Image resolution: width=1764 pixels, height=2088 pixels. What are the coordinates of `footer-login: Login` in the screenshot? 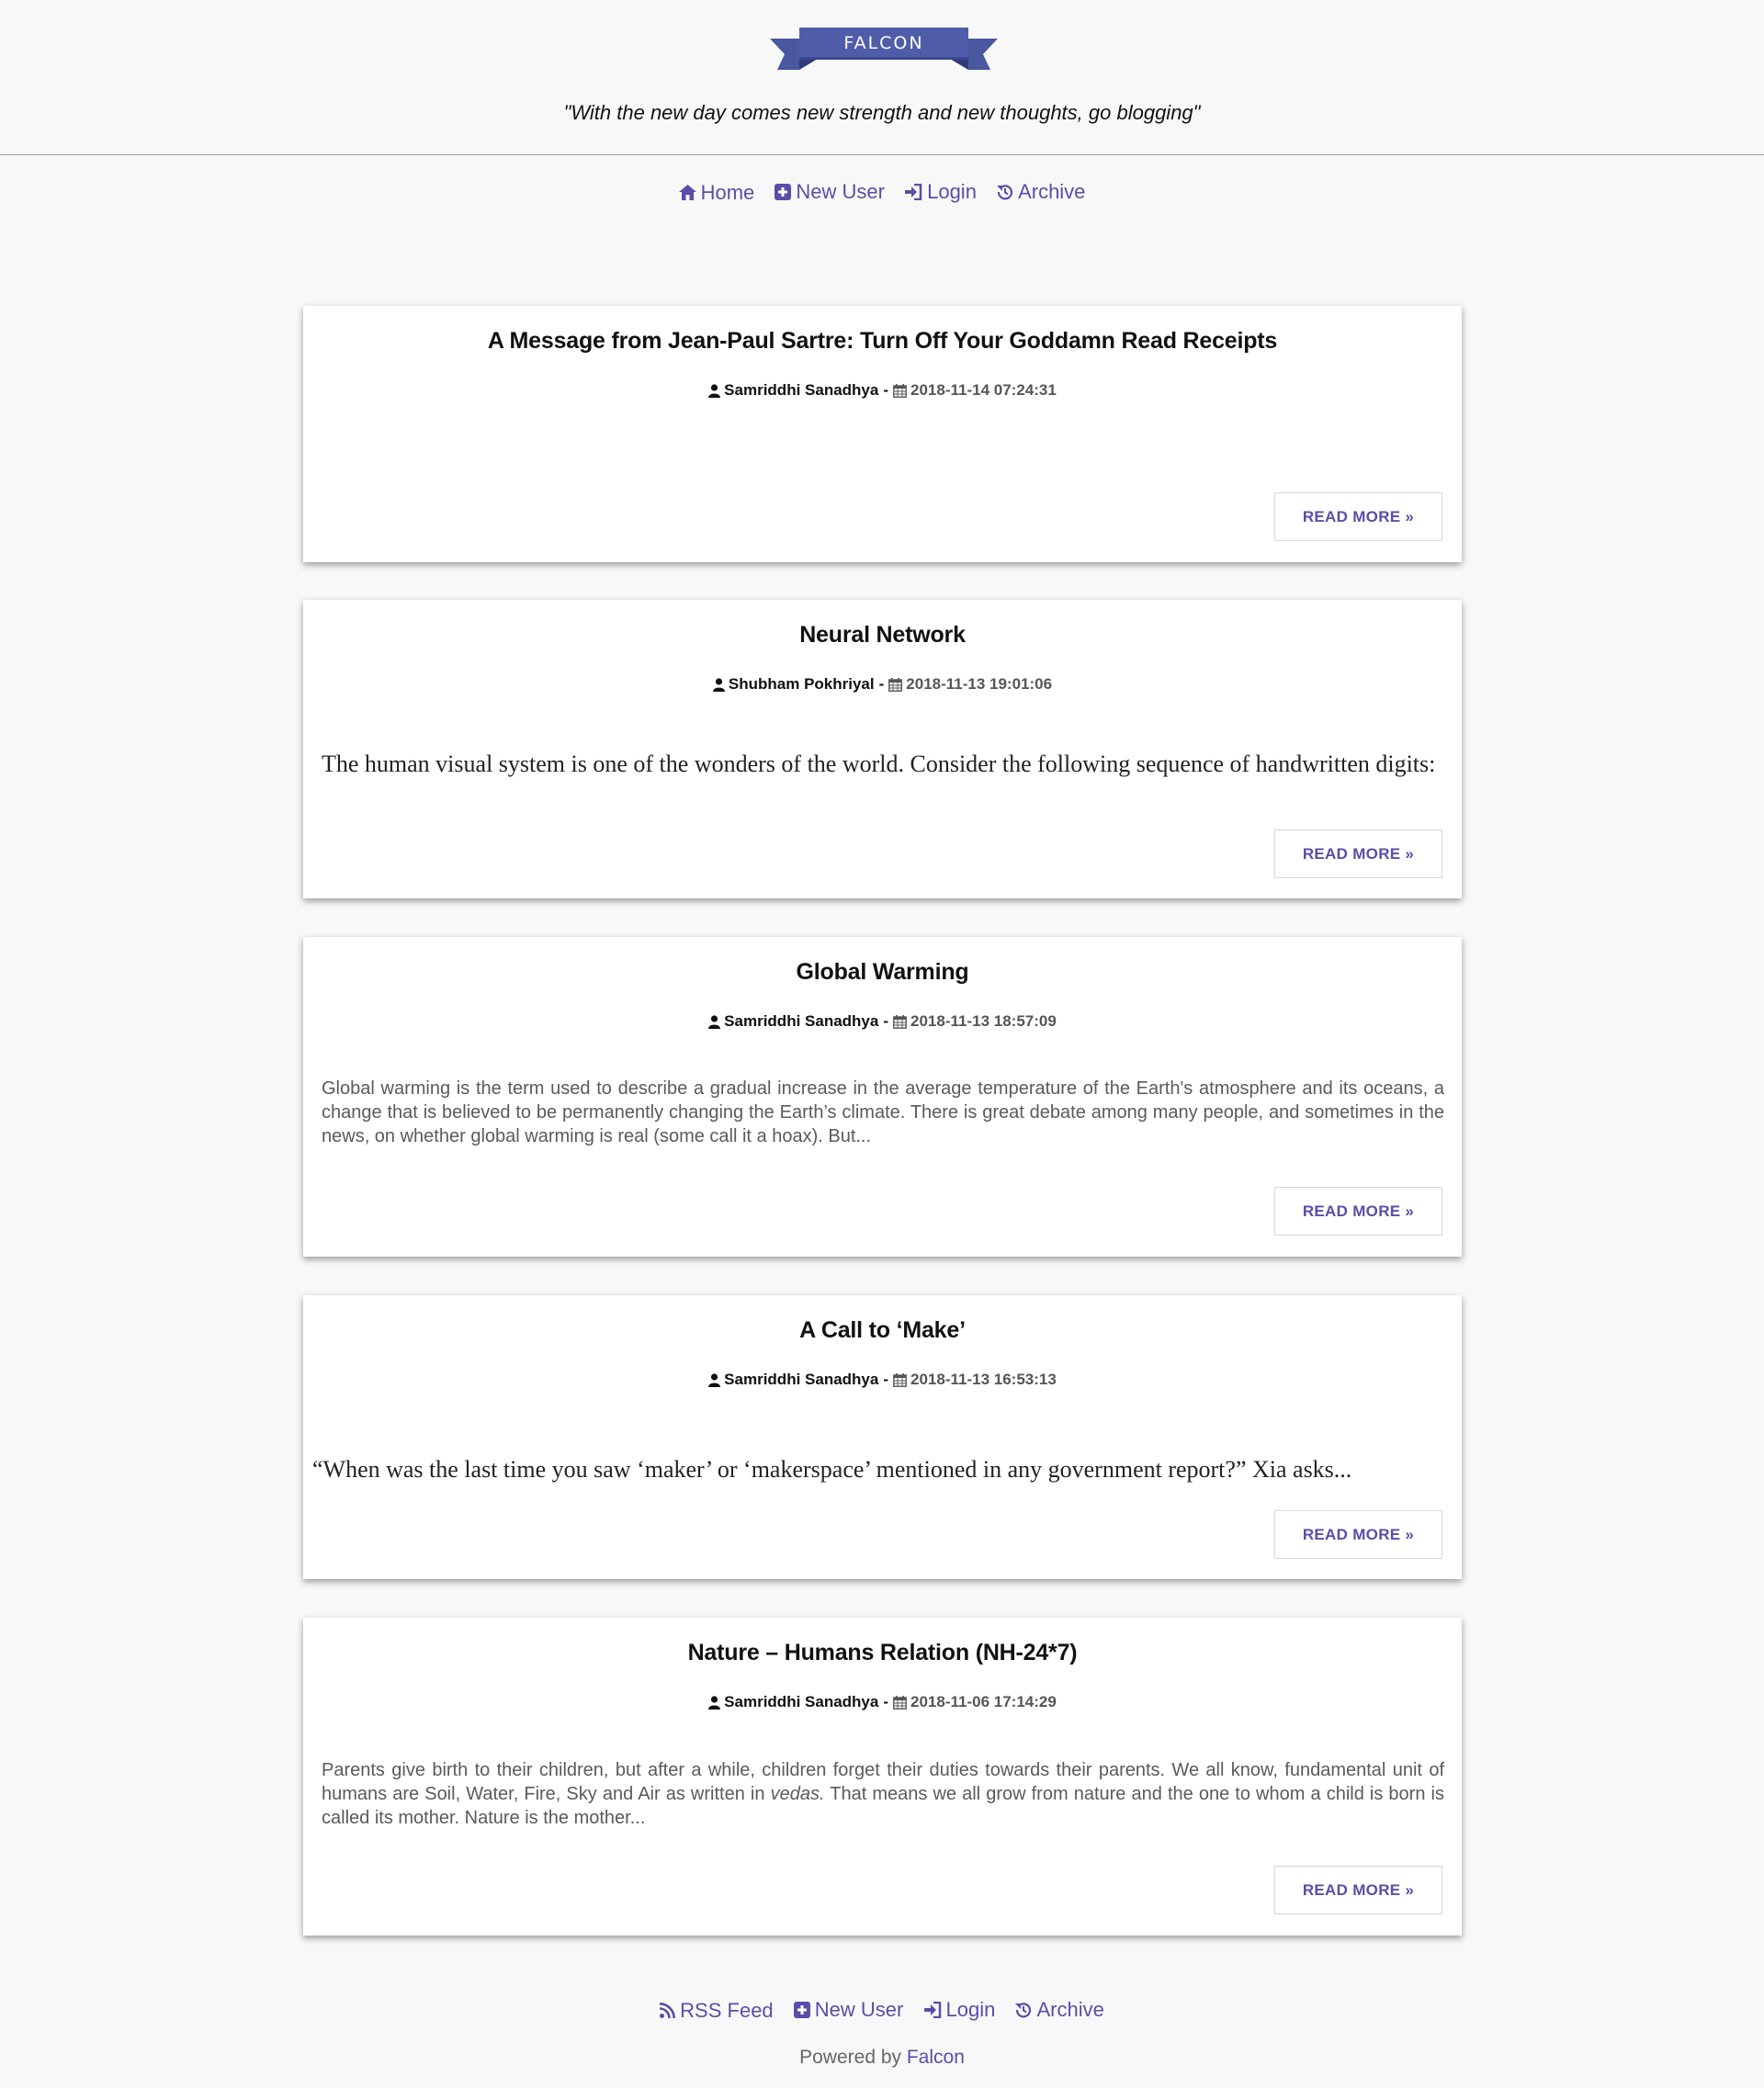 It's located at (960, 2010).